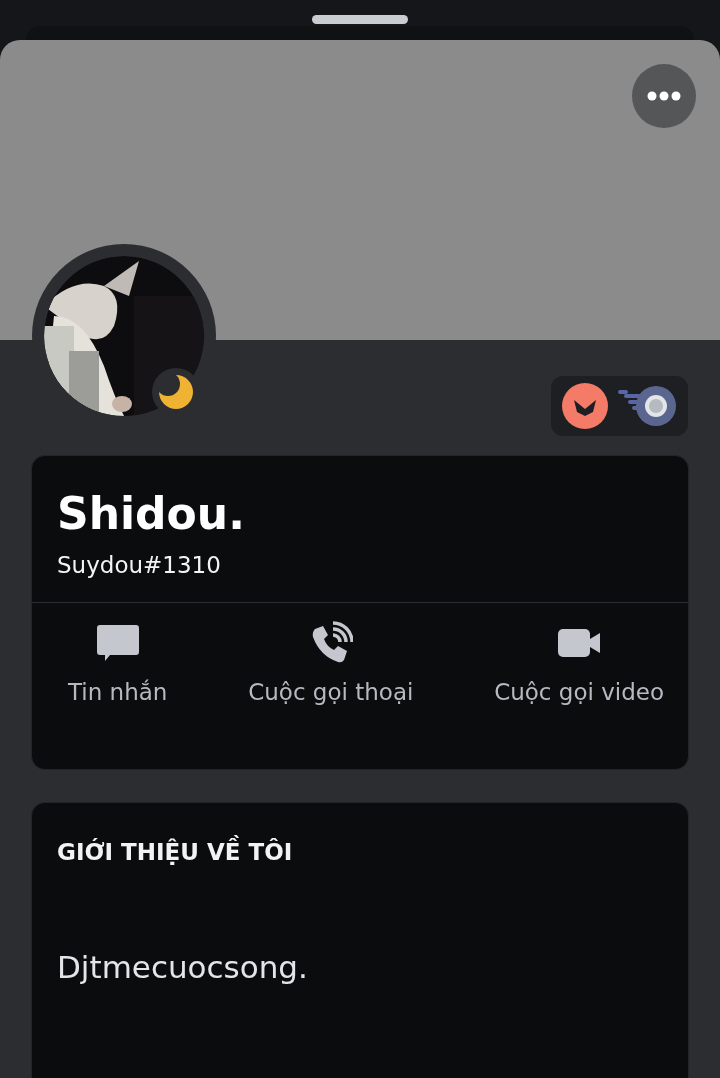 The image size is (720, 1078). I want to click on username: Suydou#1310, so click(139, 566).